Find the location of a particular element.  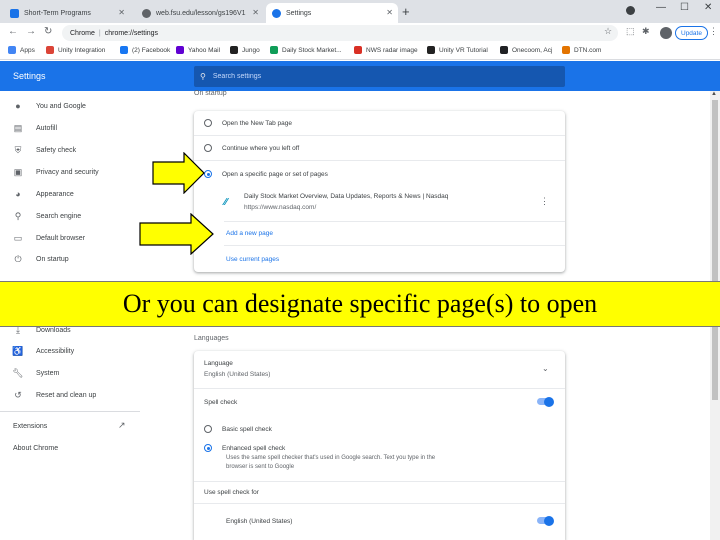

bookmark-item: Onecoom, Acj is located at coordinates (526, 50).